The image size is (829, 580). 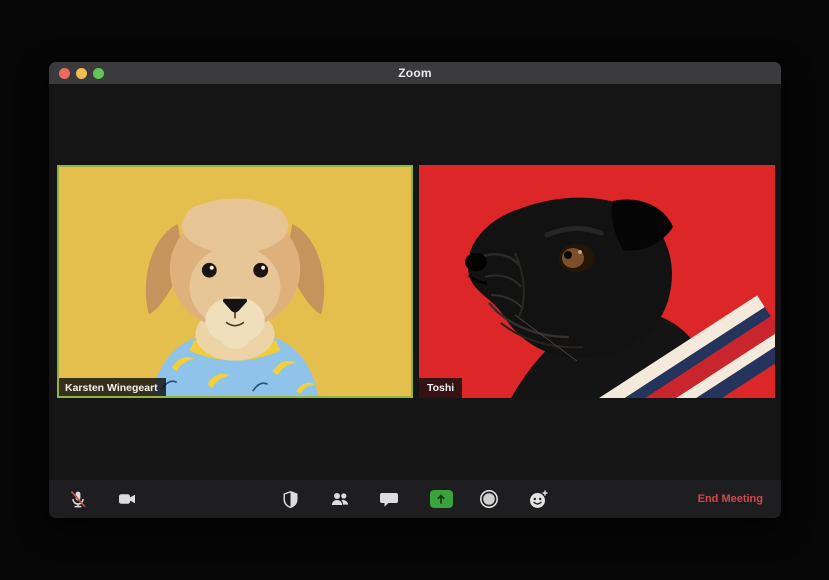 I want to click on chat-icon, so click(x=389, y=500).